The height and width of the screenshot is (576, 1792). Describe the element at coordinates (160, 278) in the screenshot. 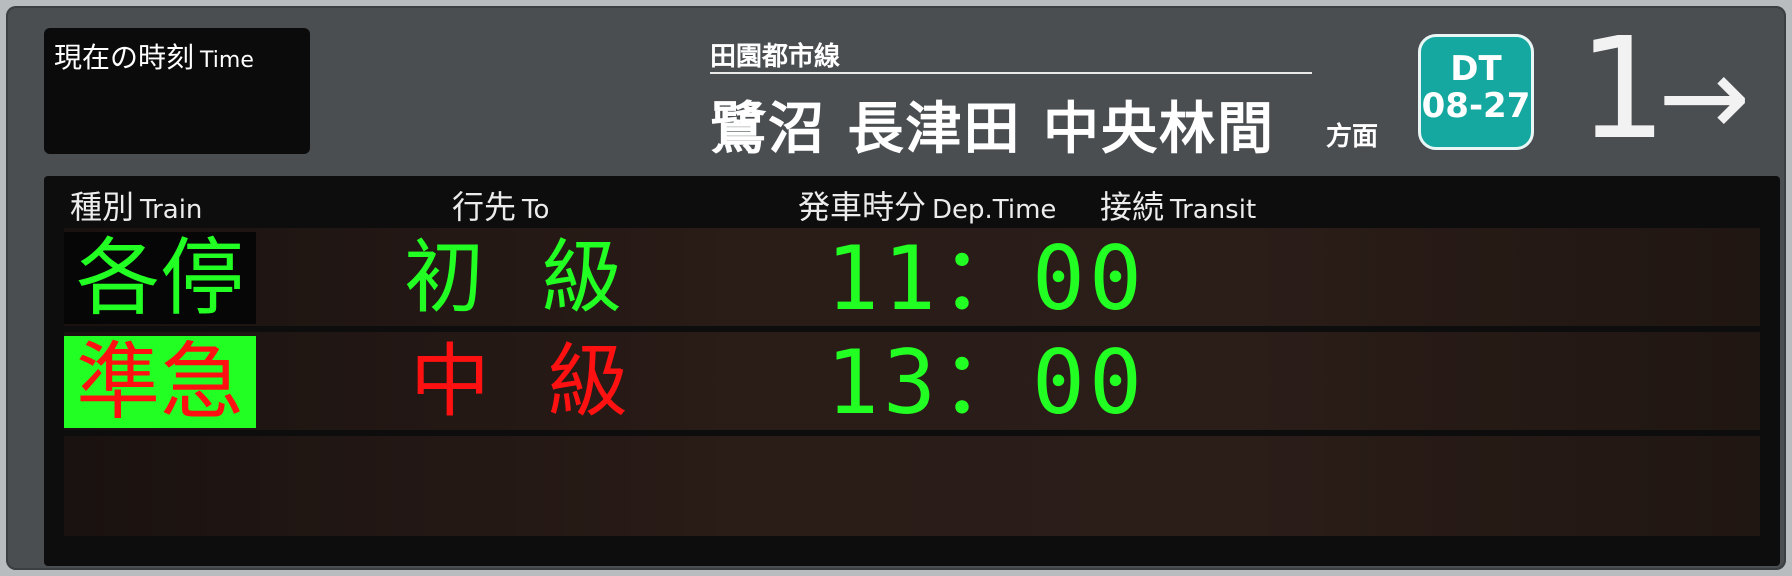

I see `train-type-badge: 各停` at that location.